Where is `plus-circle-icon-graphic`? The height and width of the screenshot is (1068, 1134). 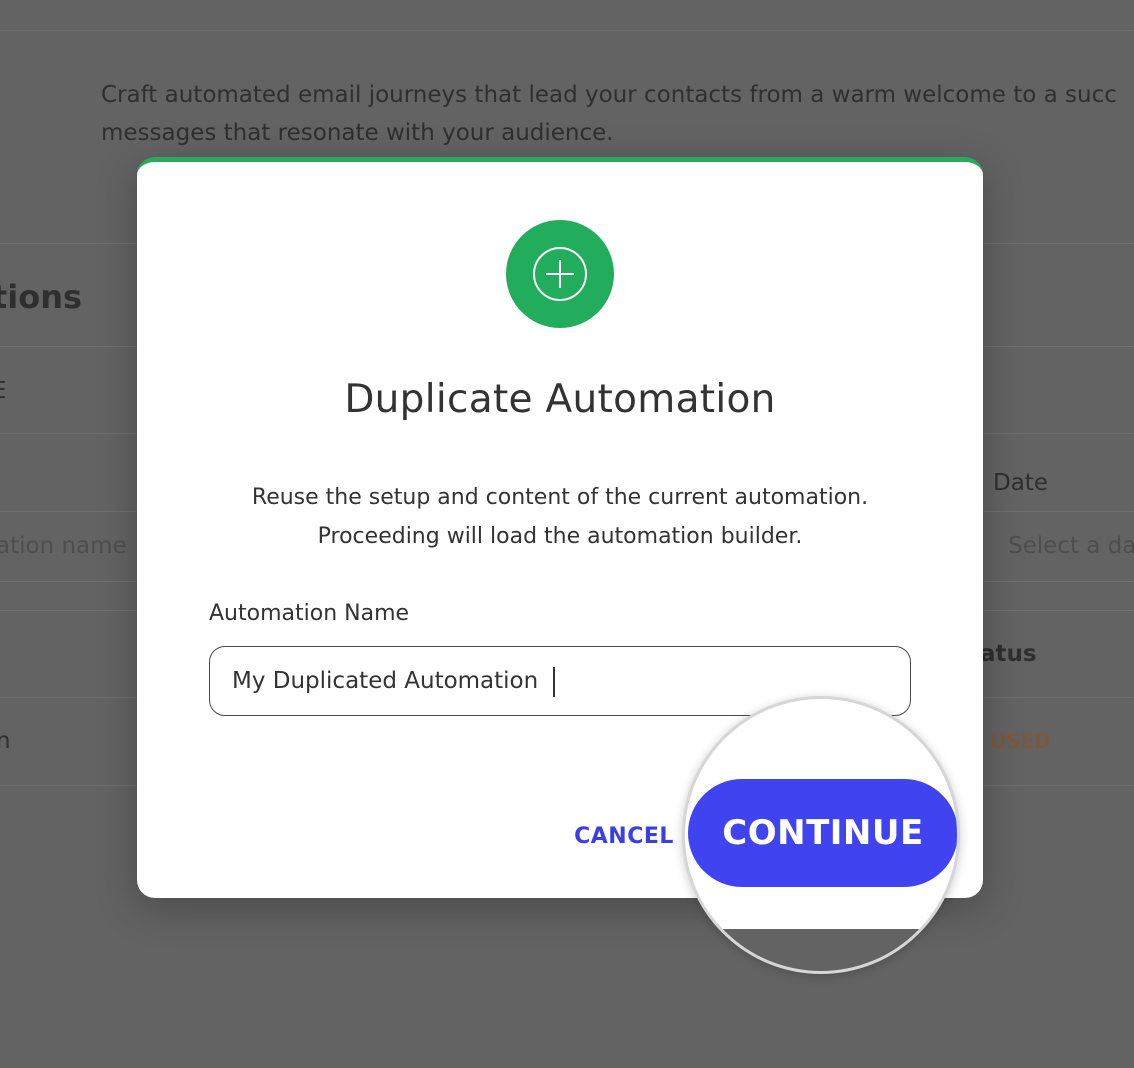
plus-circle-icon-graphic is located at coordinates (560, 274).